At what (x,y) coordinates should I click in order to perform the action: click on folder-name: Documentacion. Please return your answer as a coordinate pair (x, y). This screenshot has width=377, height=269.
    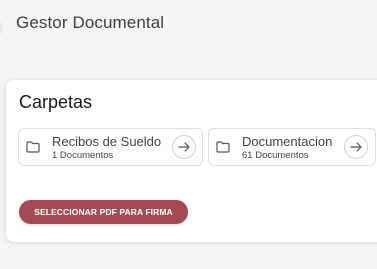
    Looking at the image, I should click on (287, 141).